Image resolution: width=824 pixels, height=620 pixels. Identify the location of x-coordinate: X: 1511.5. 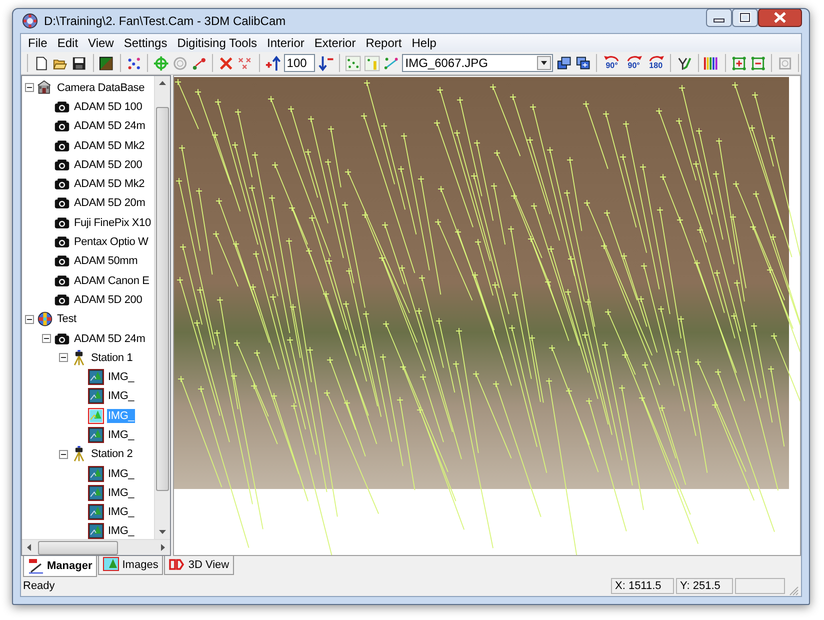
(642, 586).